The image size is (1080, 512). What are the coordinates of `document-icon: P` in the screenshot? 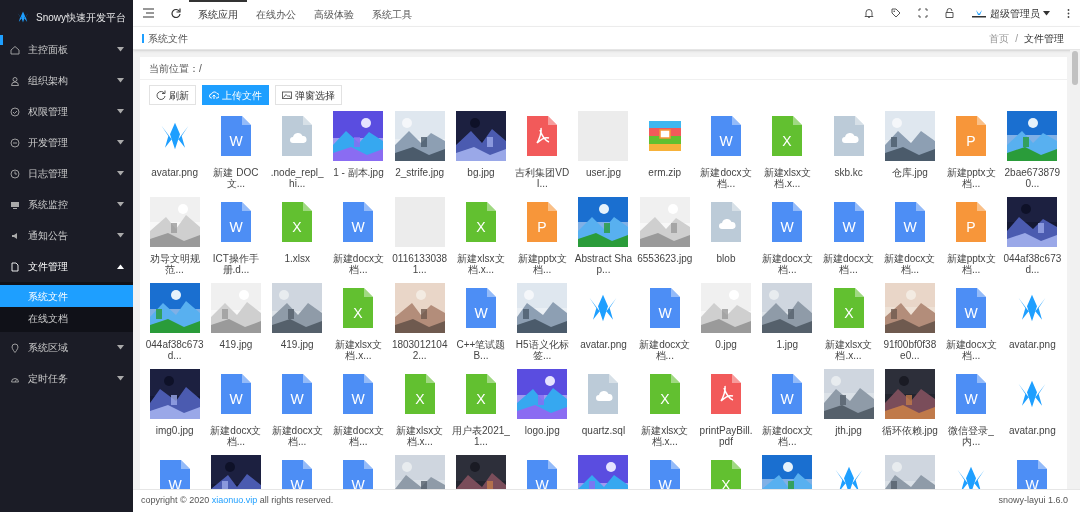 It's located at (542, 222).